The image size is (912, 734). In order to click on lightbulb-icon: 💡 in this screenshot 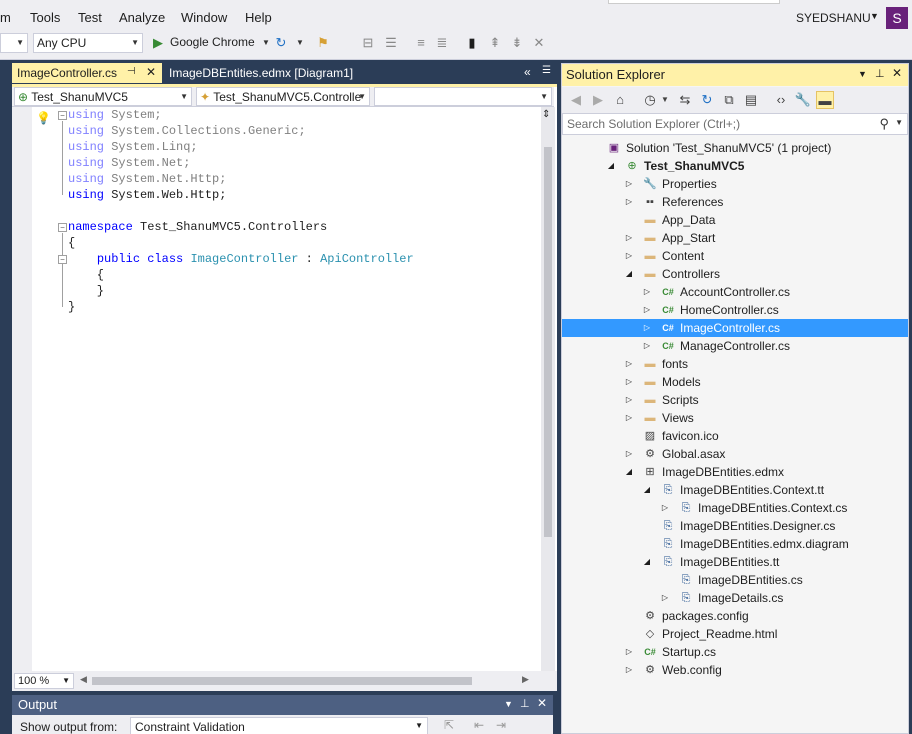, I will do `click(43, 118)`.